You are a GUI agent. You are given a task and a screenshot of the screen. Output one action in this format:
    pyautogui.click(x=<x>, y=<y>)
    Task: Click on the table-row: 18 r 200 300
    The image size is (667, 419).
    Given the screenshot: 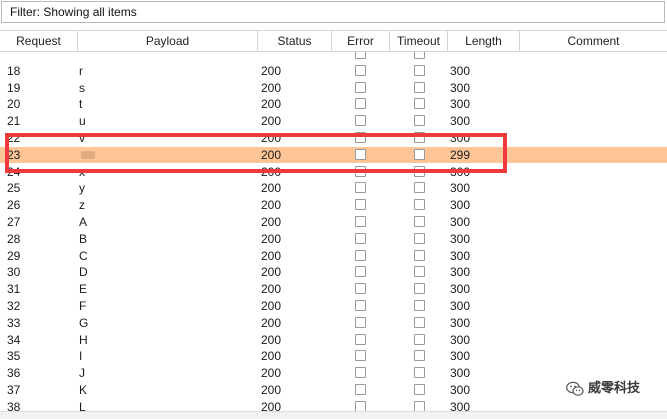 What is the action you would take?
    pyautogui.click(x=333, y=71)
    